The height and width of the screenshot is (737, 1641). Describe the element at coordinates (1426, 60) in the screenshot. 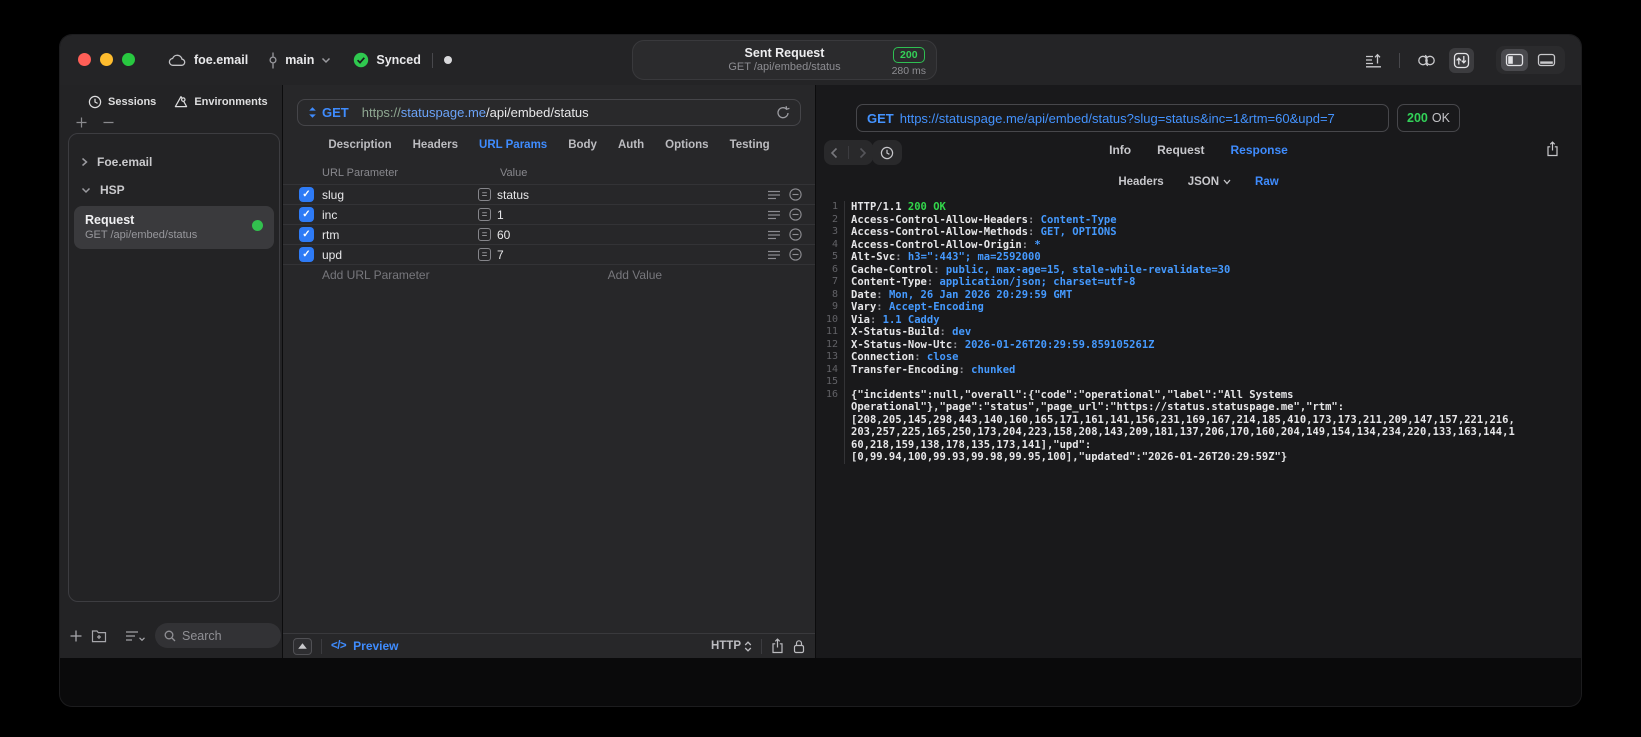

I see `sync-loop-icon` at that location.